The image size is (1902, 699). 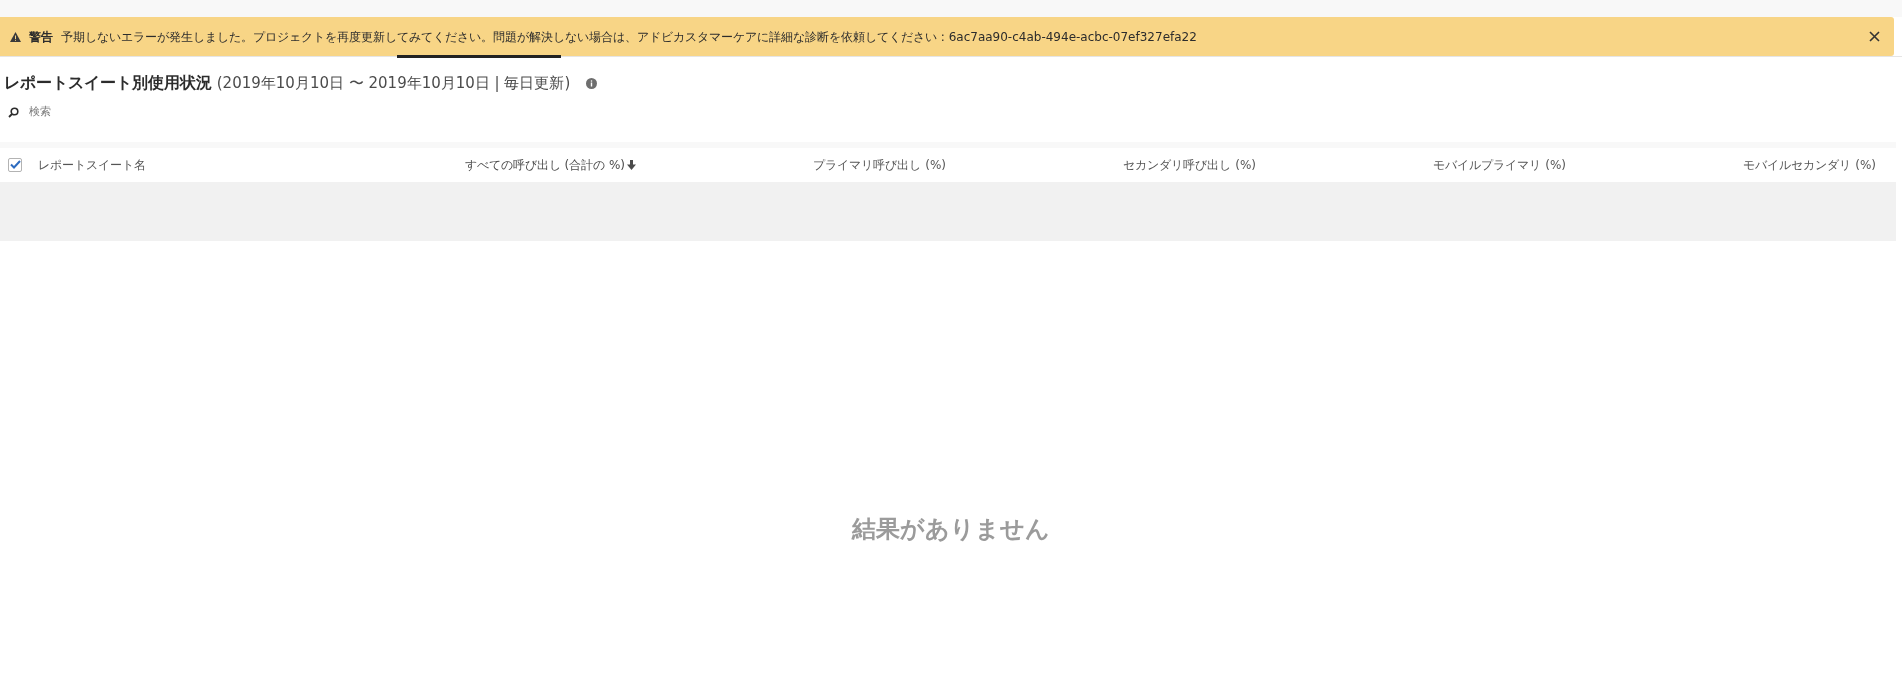 I want to click on warning-icon, so click(x=15, y=36).